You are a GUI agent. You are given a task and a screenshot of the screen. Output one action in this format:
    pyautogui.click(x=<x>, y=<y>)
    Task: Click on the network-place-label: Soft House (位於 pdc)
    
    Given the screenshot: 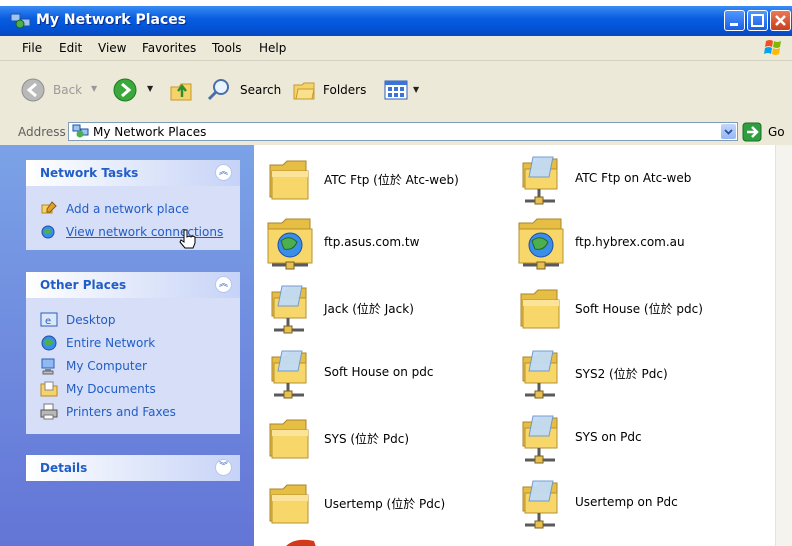 What is the action you would take?
    pyautogui.click(x=639, y=309)
    